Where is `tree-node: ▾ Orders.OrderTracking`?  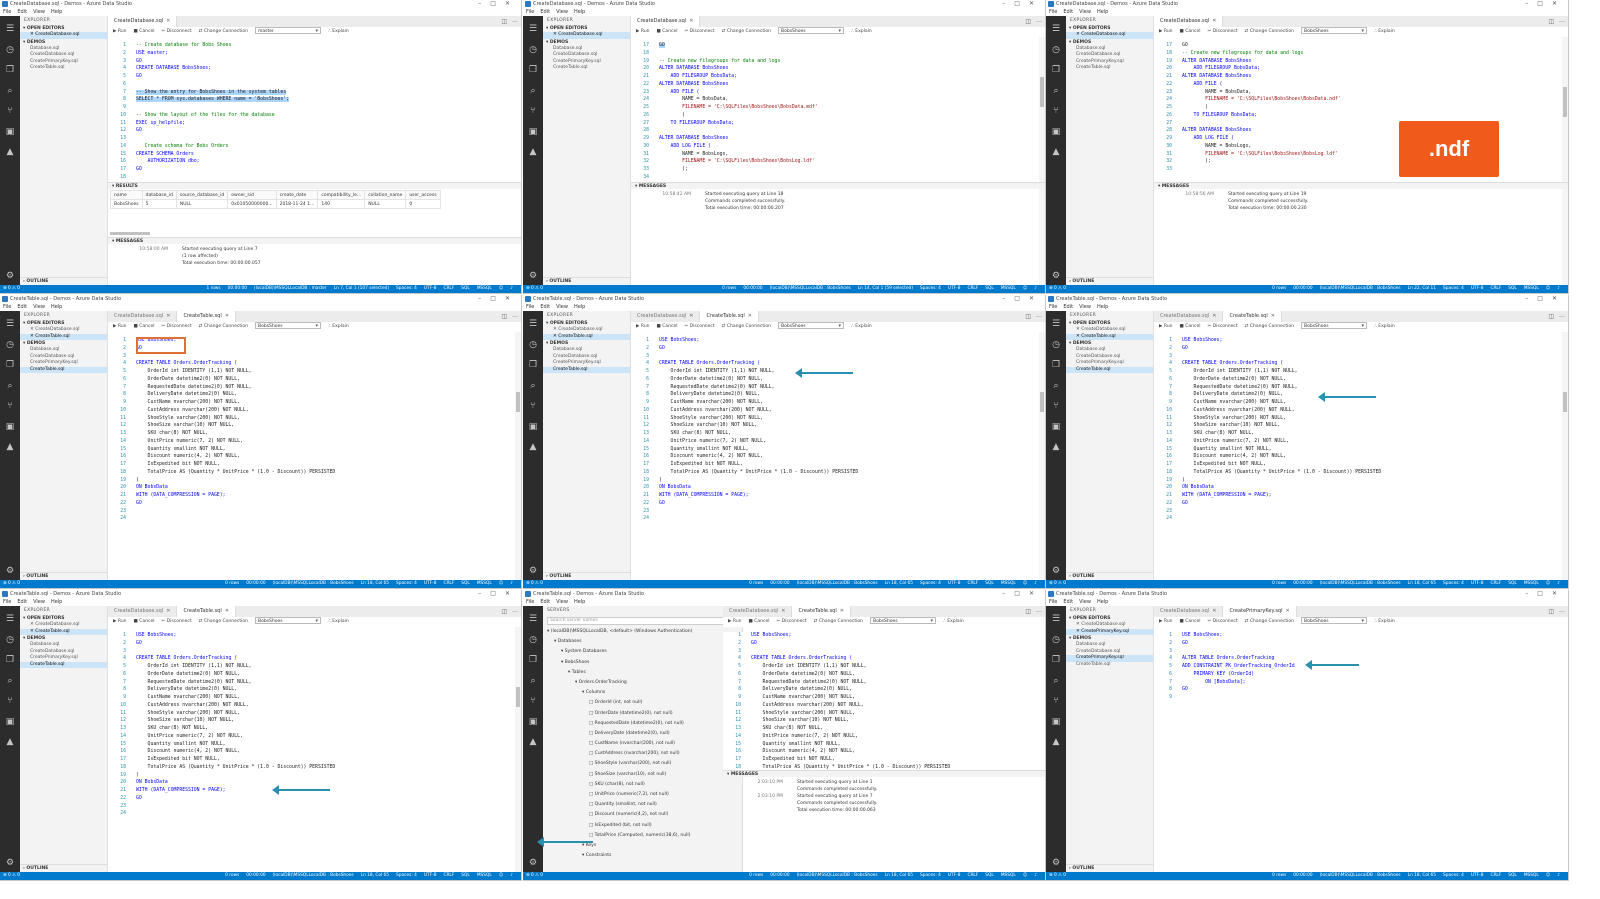 tree-node: ▾ Orders.OrderTracking is located at coordinates (642, 683).